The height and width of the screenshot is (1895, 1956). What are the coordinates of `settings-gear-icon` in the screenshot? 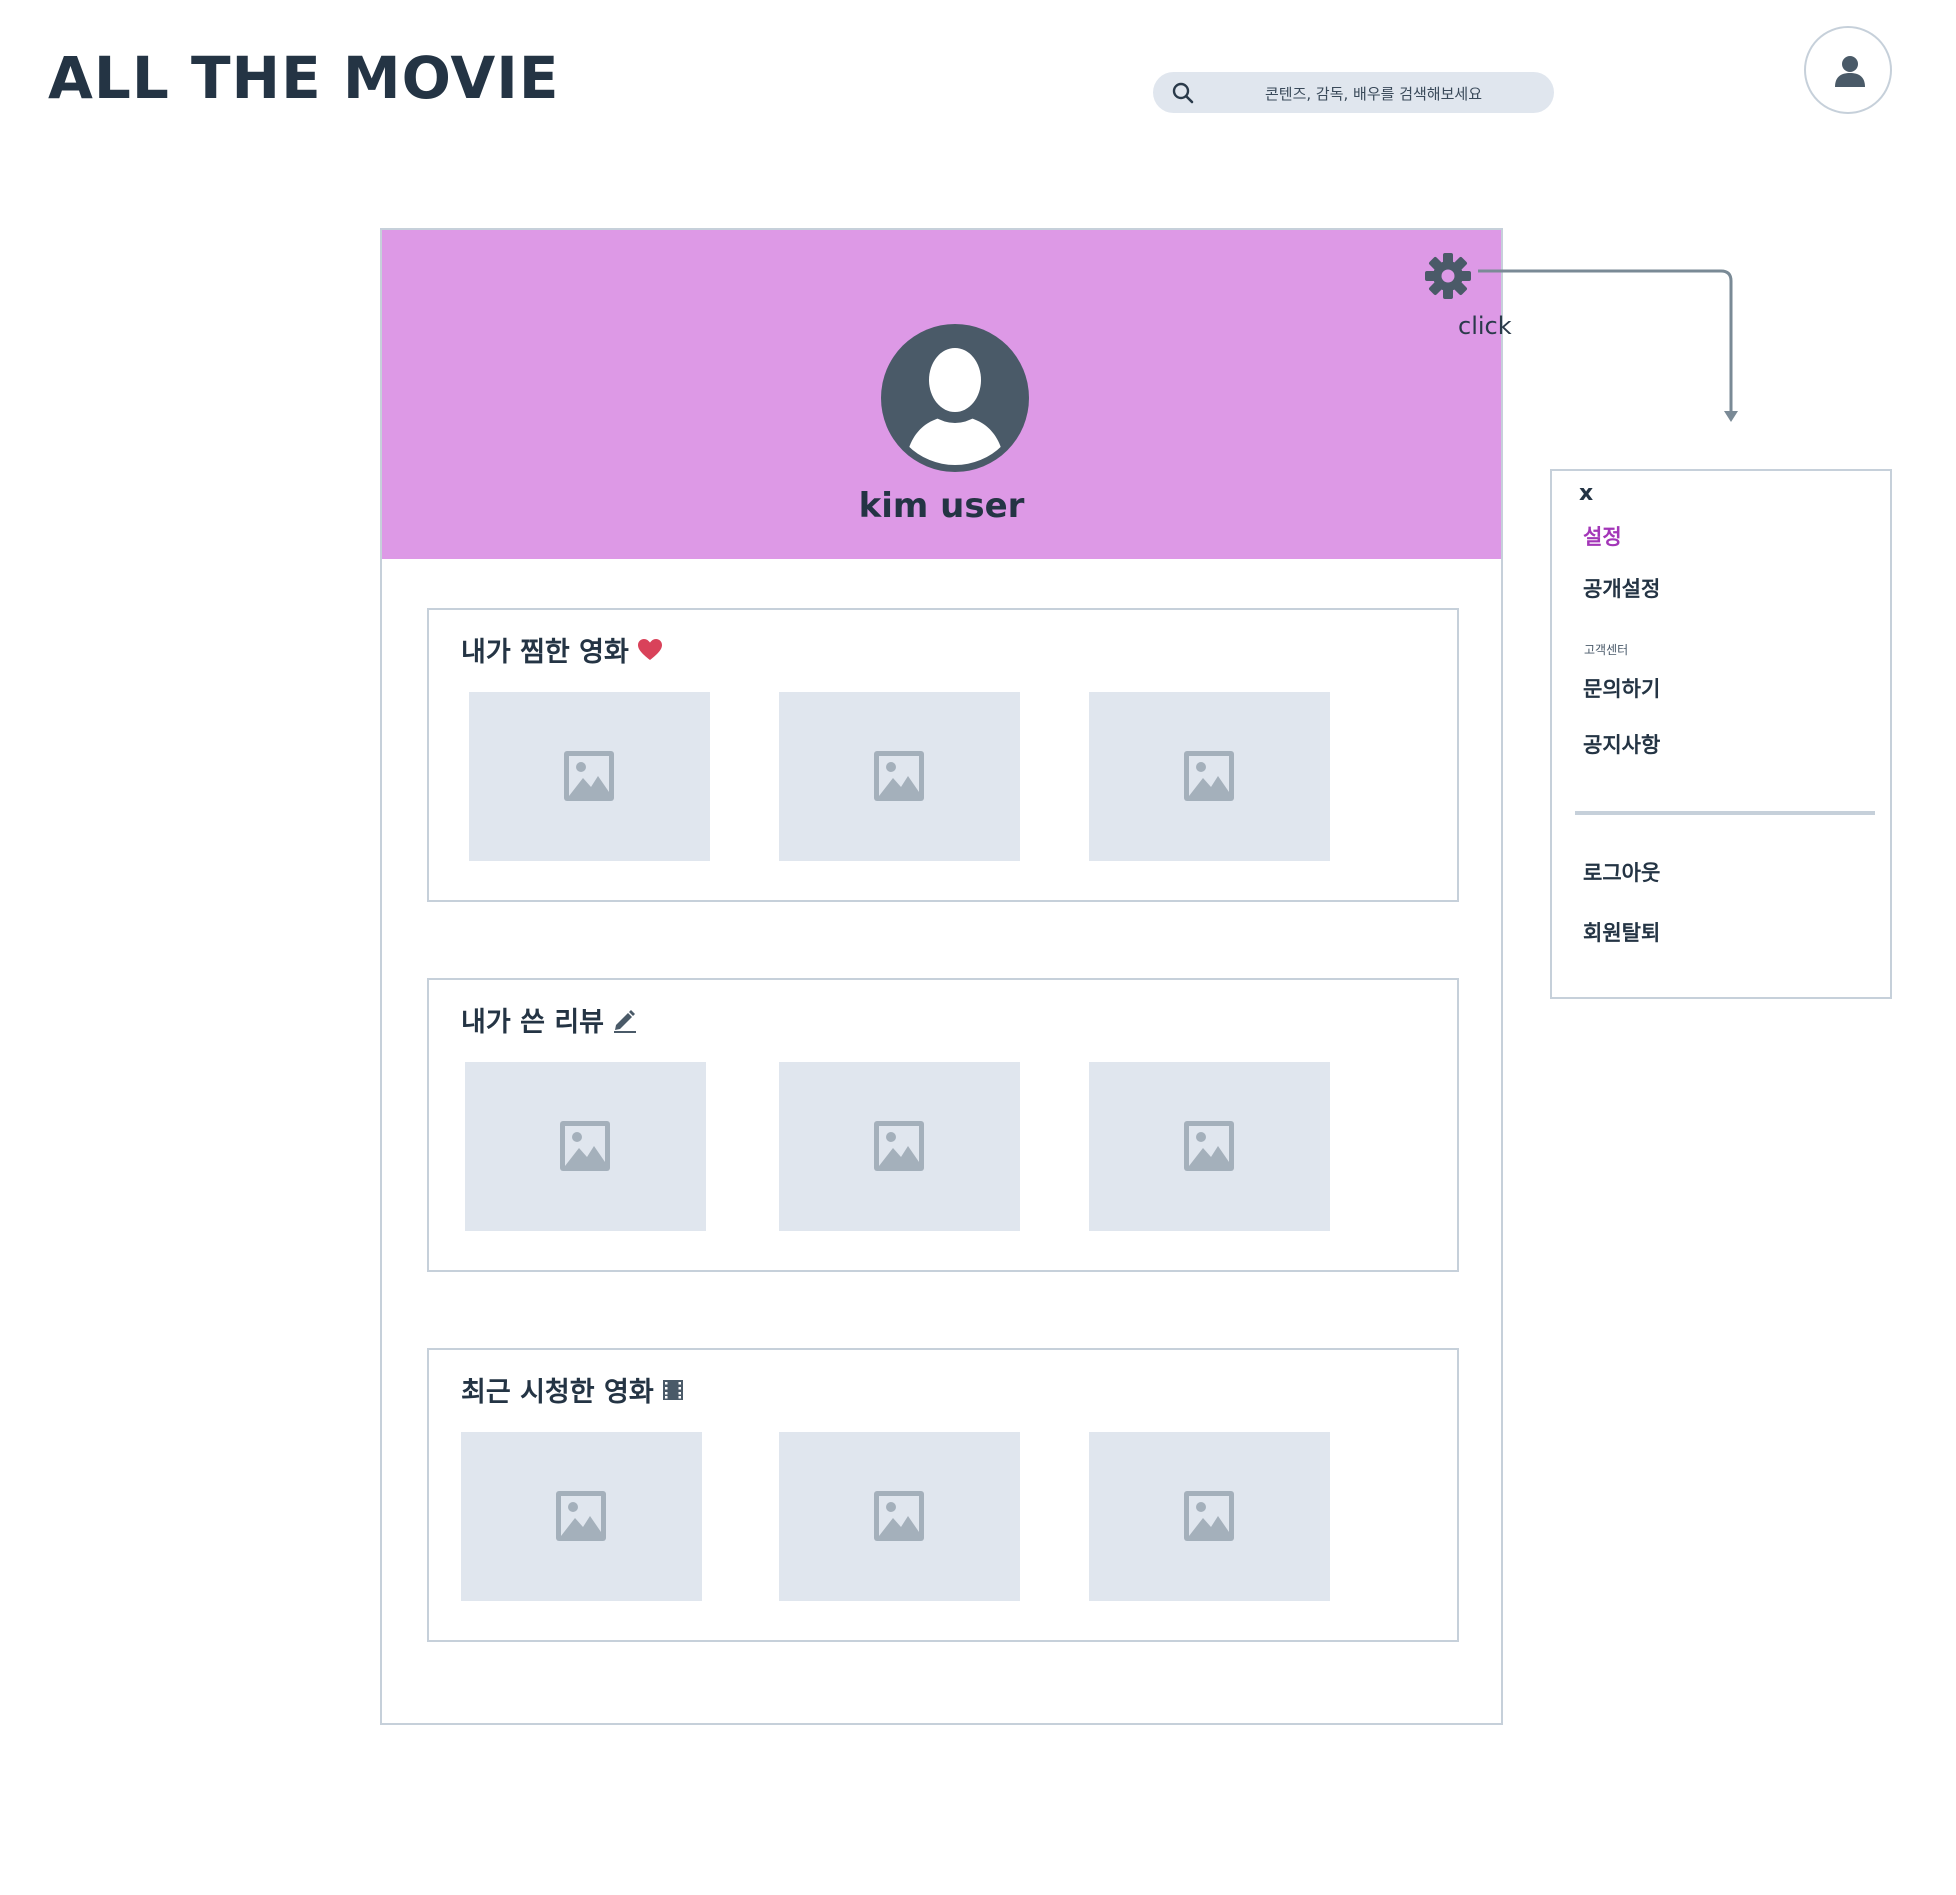 It's located at (1448, 276).